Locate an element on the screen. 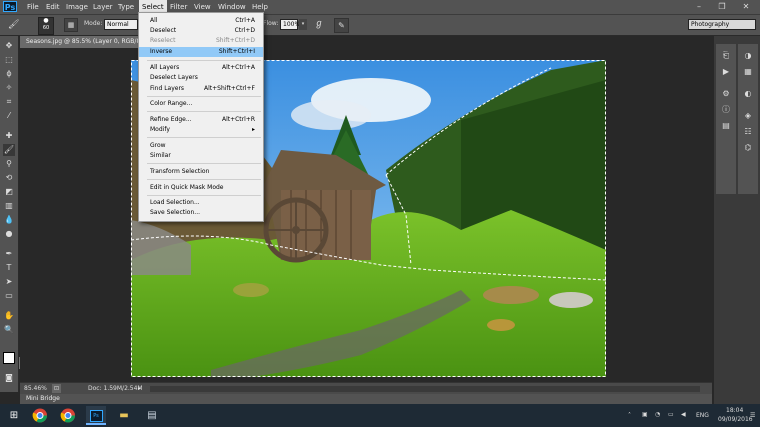 Image resolution: width=760 pixels, height=427 pixels. file-explorer-icon: ▬ is located at coordinates (124, 415).